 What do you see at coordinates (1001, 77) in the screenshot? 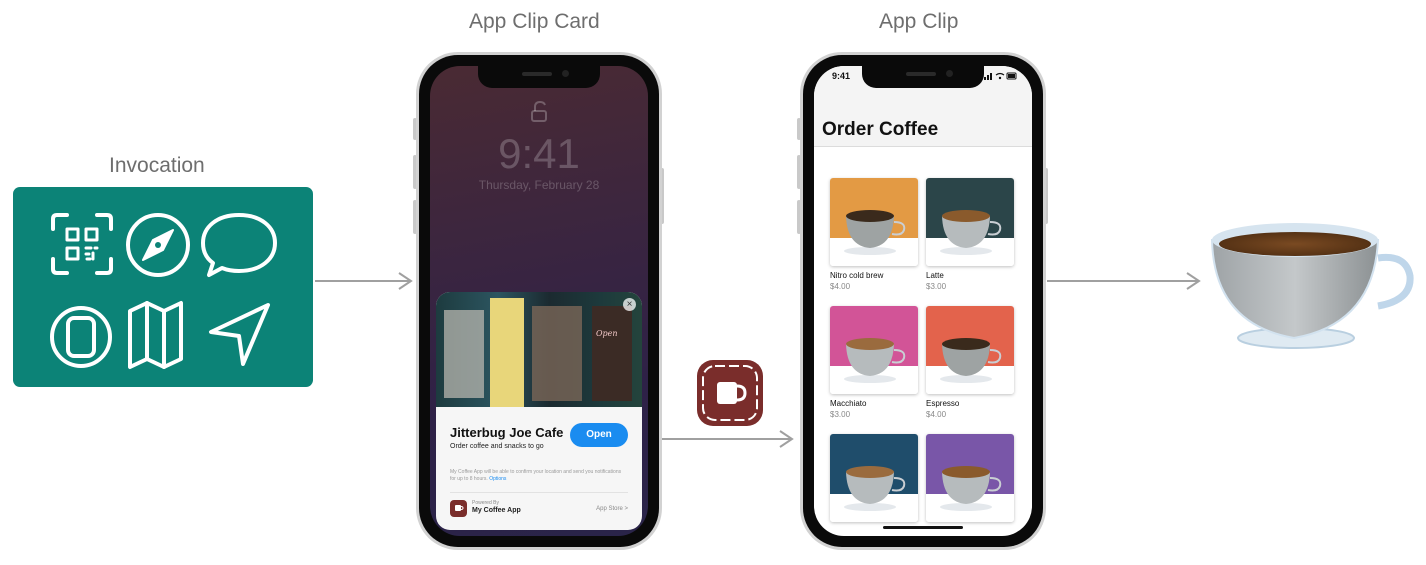
I see `status-bar-icons` at bounding box center [1001, 77].